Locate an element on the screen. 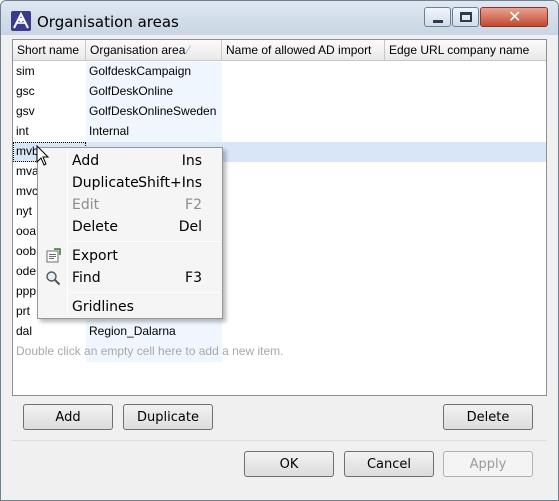 The width and height of the screenshot is (559, 501). table-row: sim GolfdeskCampaign is located at coordinates (279, 72).